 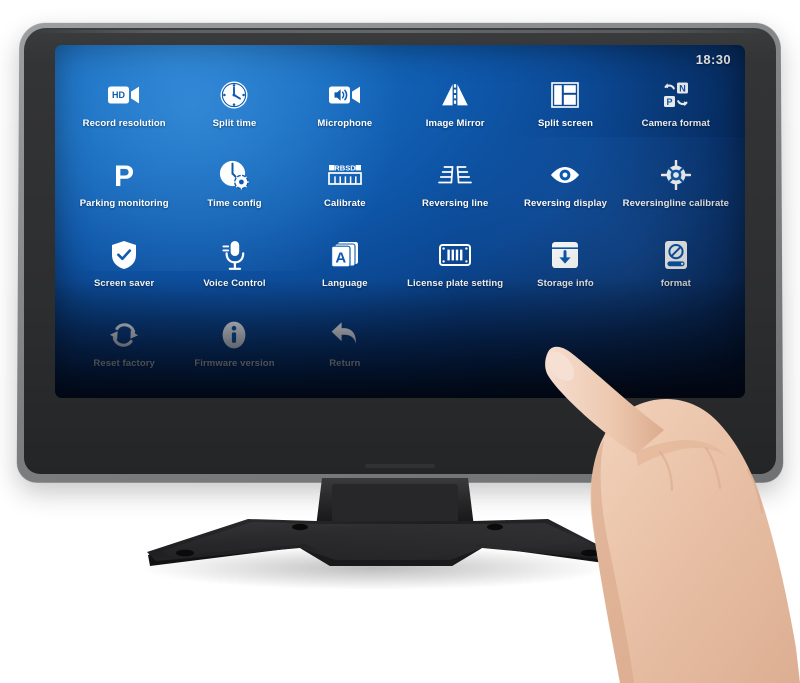 What do you see at coordinates (675, 123) in the screenshot?
I see `menu-label: Camera format` at bounding box center [675, 123].